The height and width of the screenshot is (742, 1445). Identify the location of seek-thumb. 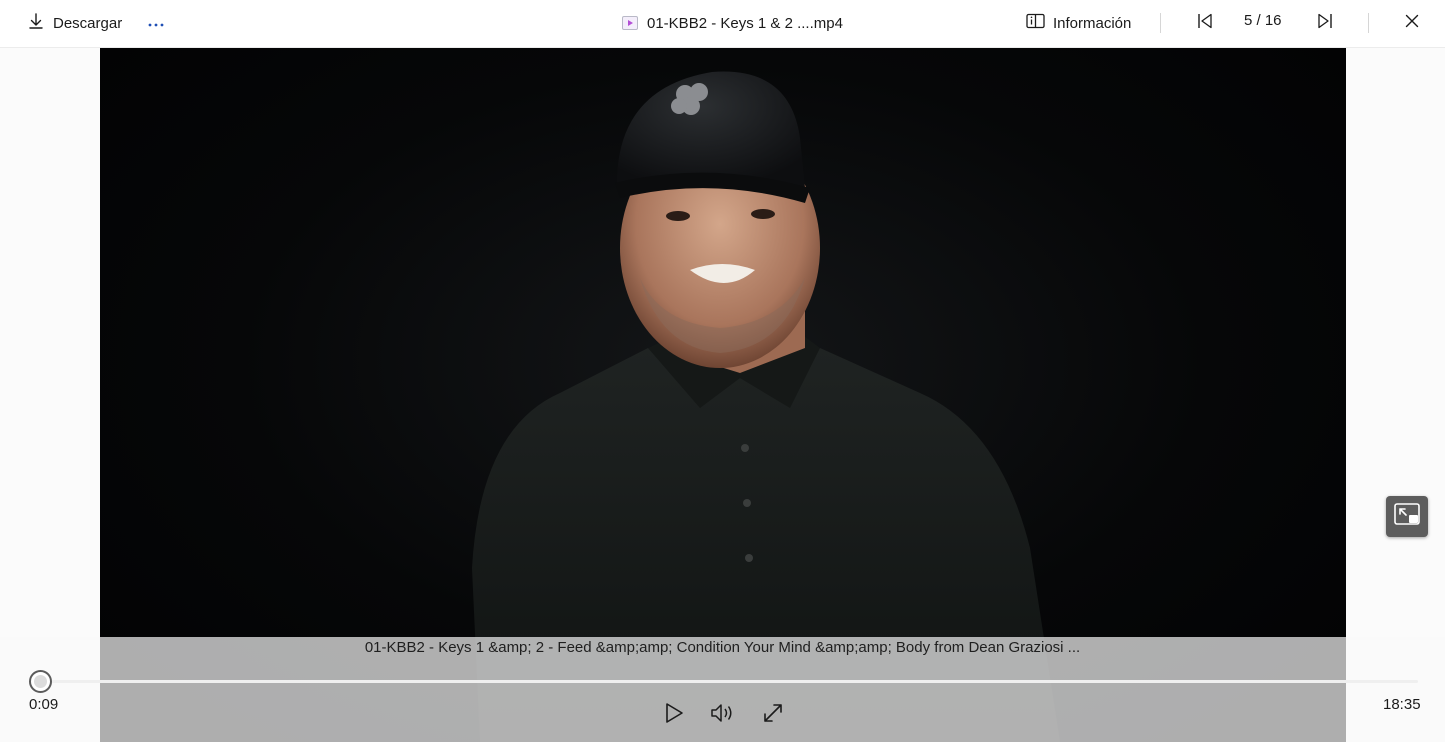
(40, 681).